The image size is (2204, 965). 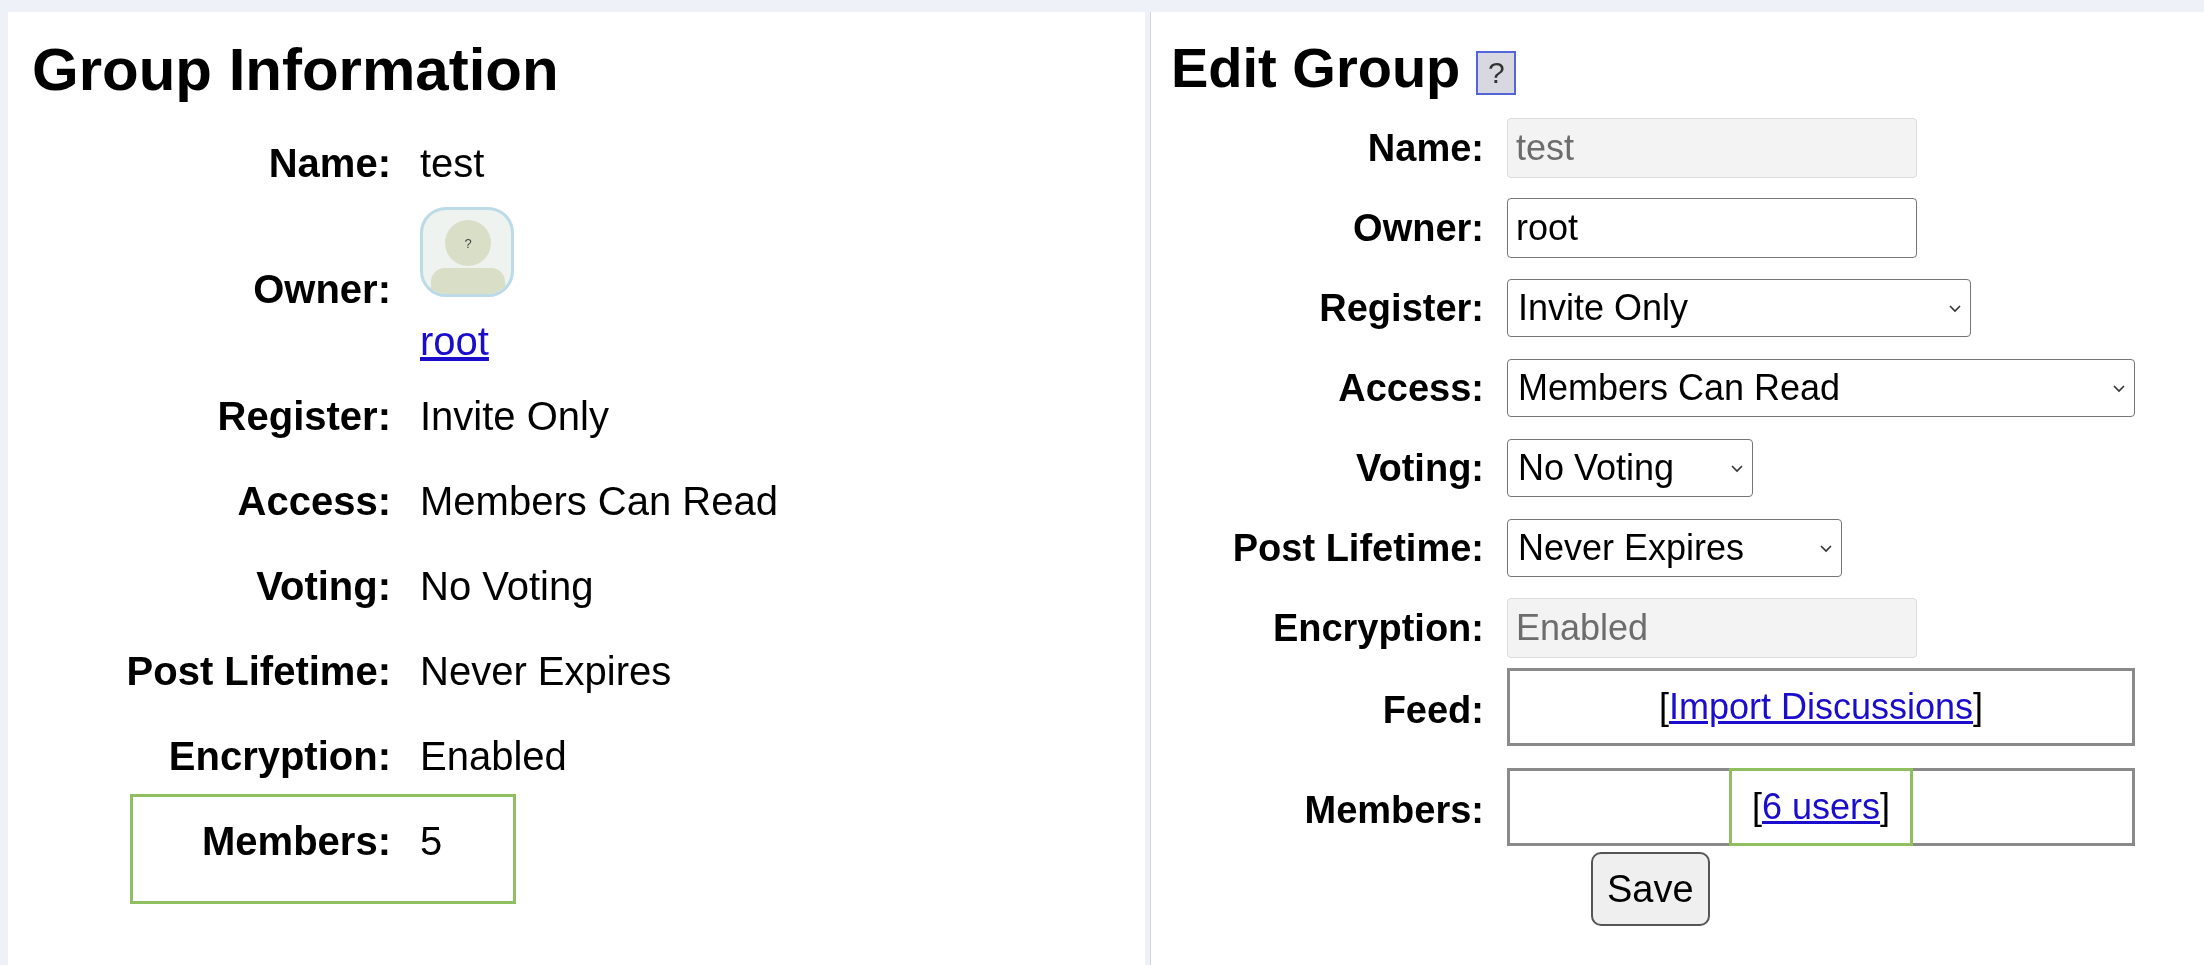 What do you see at coordinates (514, 415) in the screenshot?
I see `field-value: Invite Only` at bounding box center [514, 415].